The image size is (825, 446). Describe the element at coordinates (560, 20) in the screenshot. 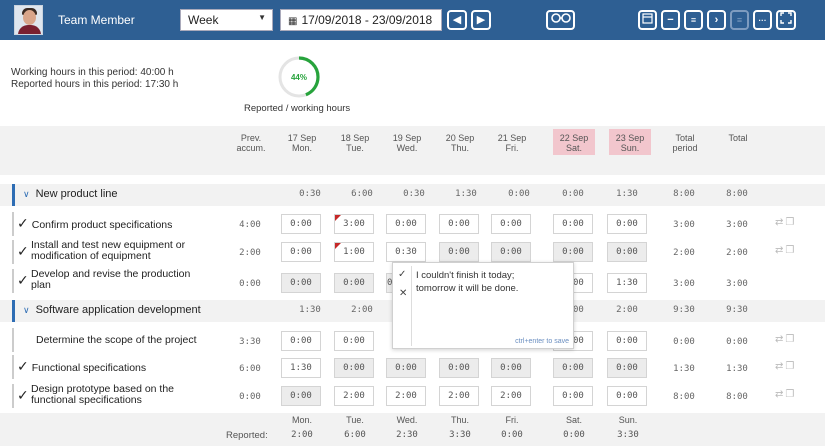

I see `view-mode-button` at that location.